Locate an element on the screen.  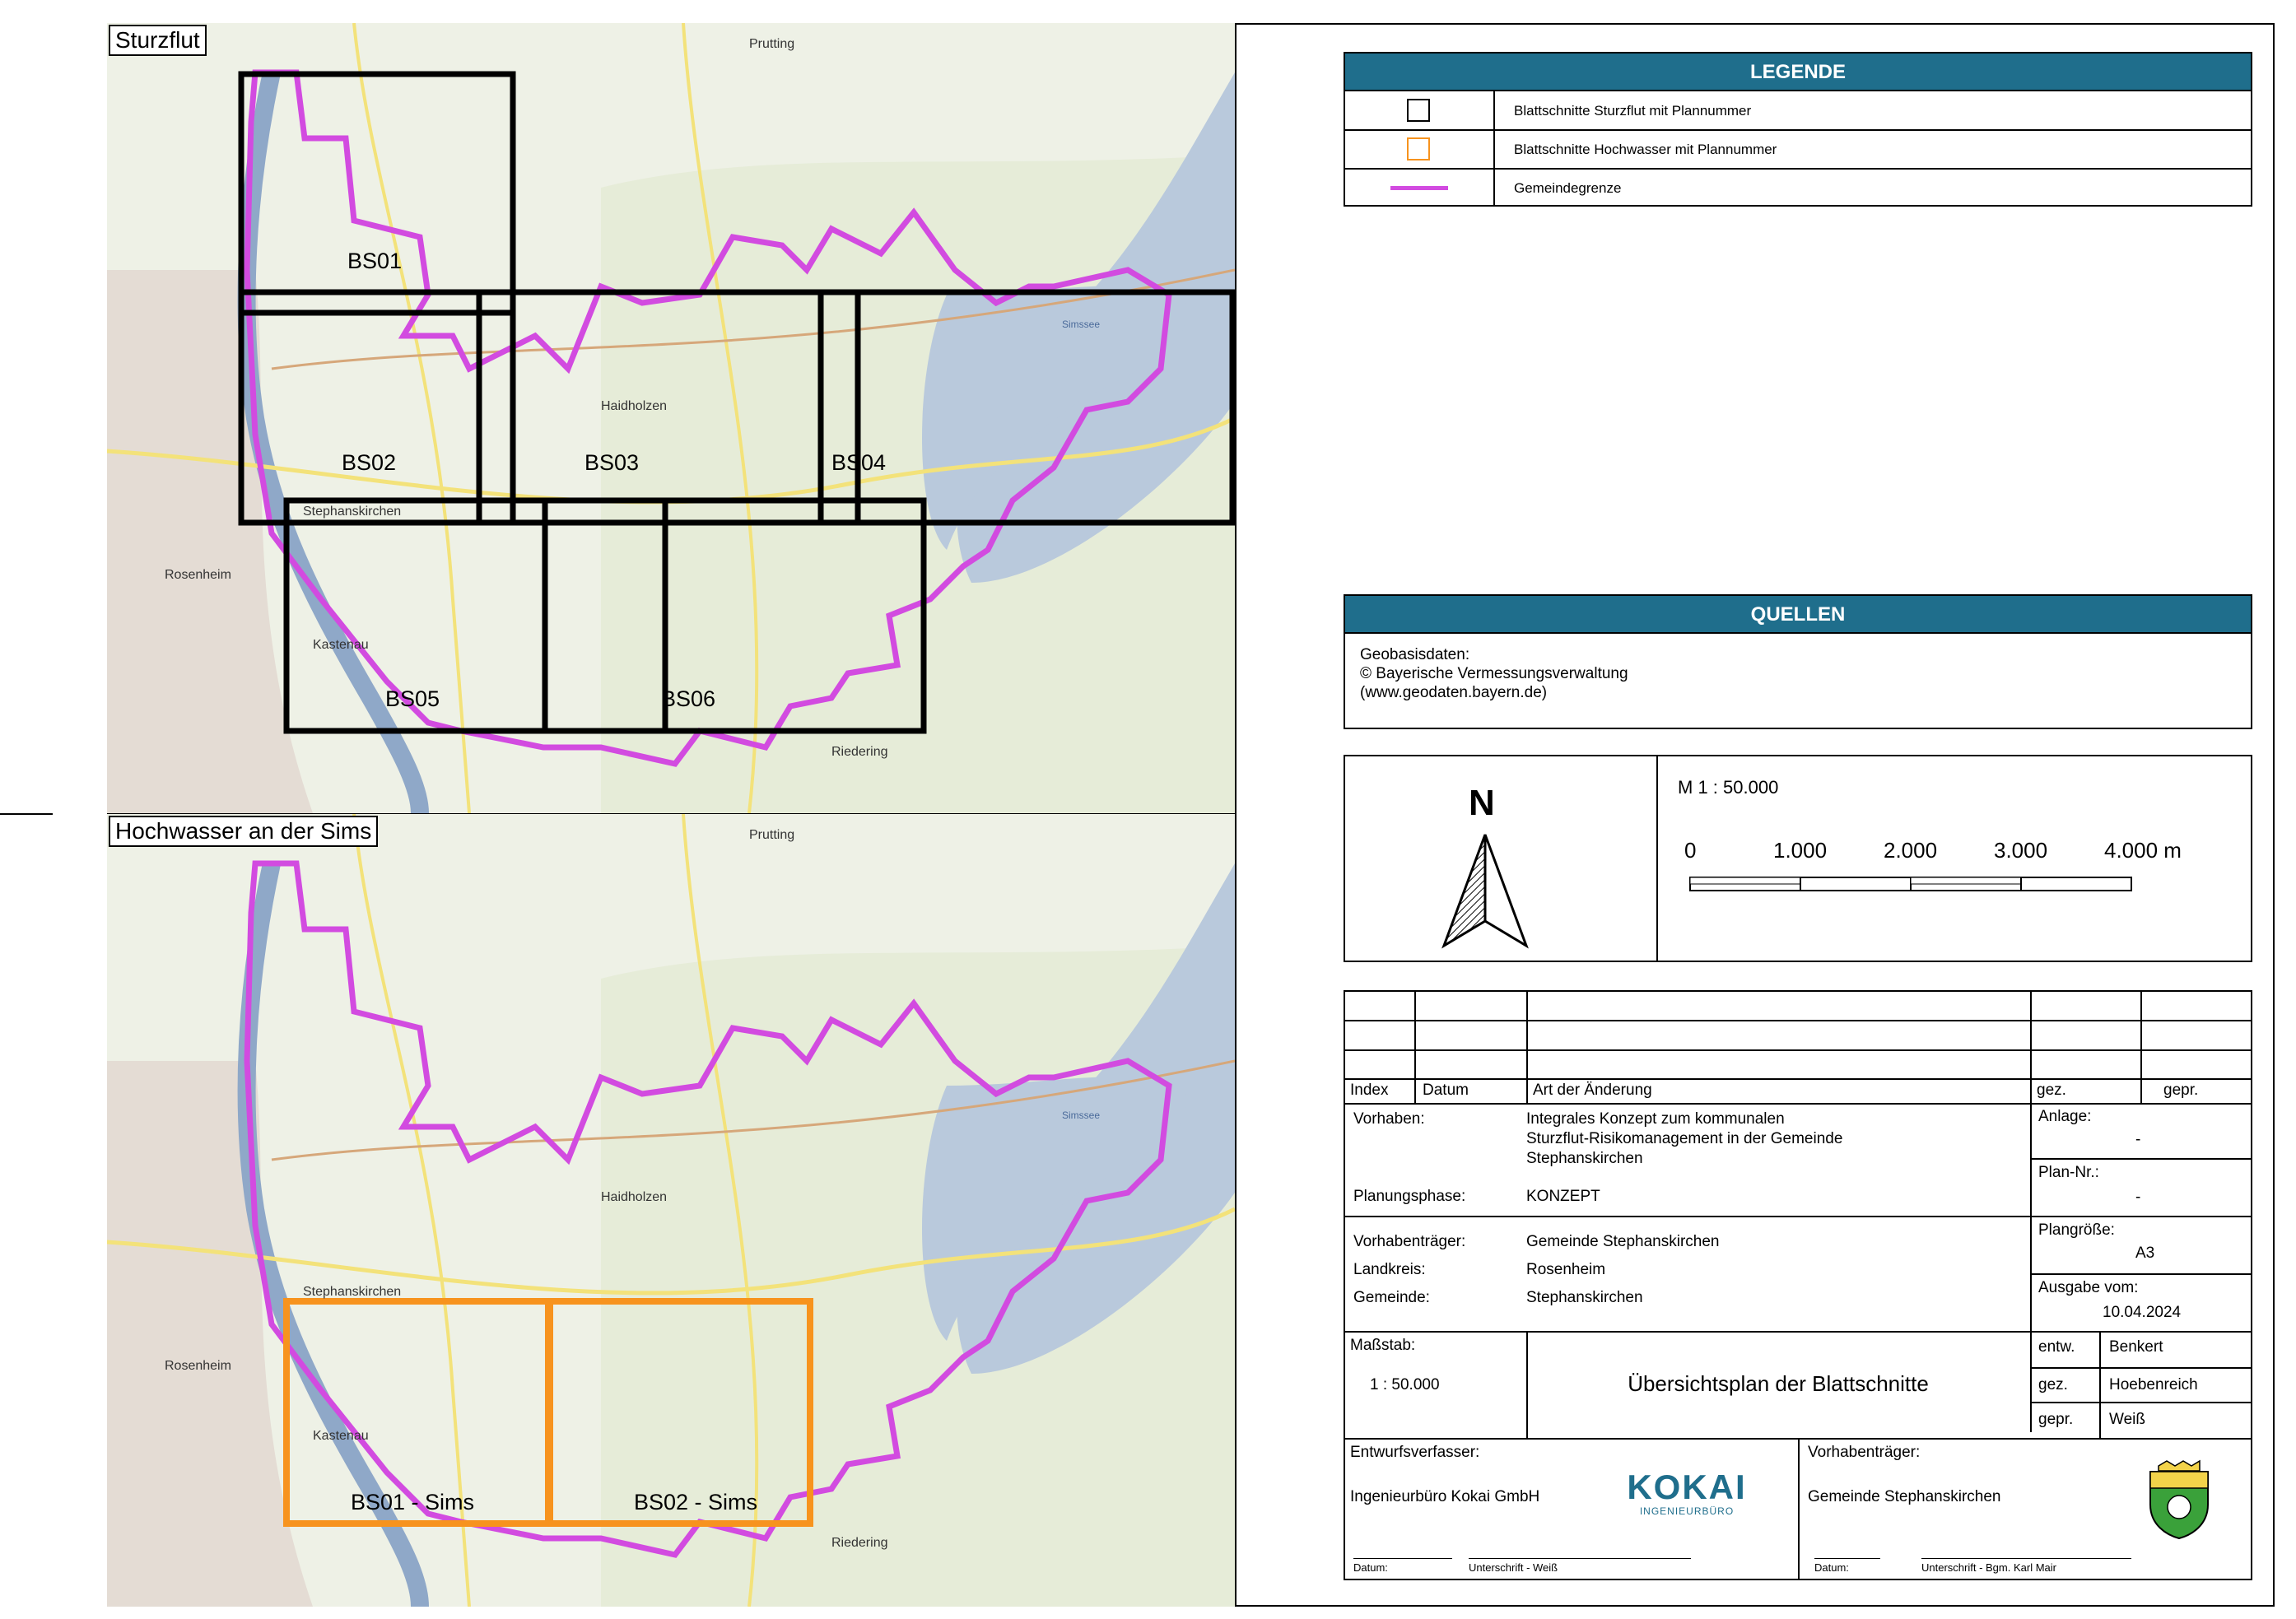
landkreis-label: Landkreis: is located at coordinates (1389, 1269).